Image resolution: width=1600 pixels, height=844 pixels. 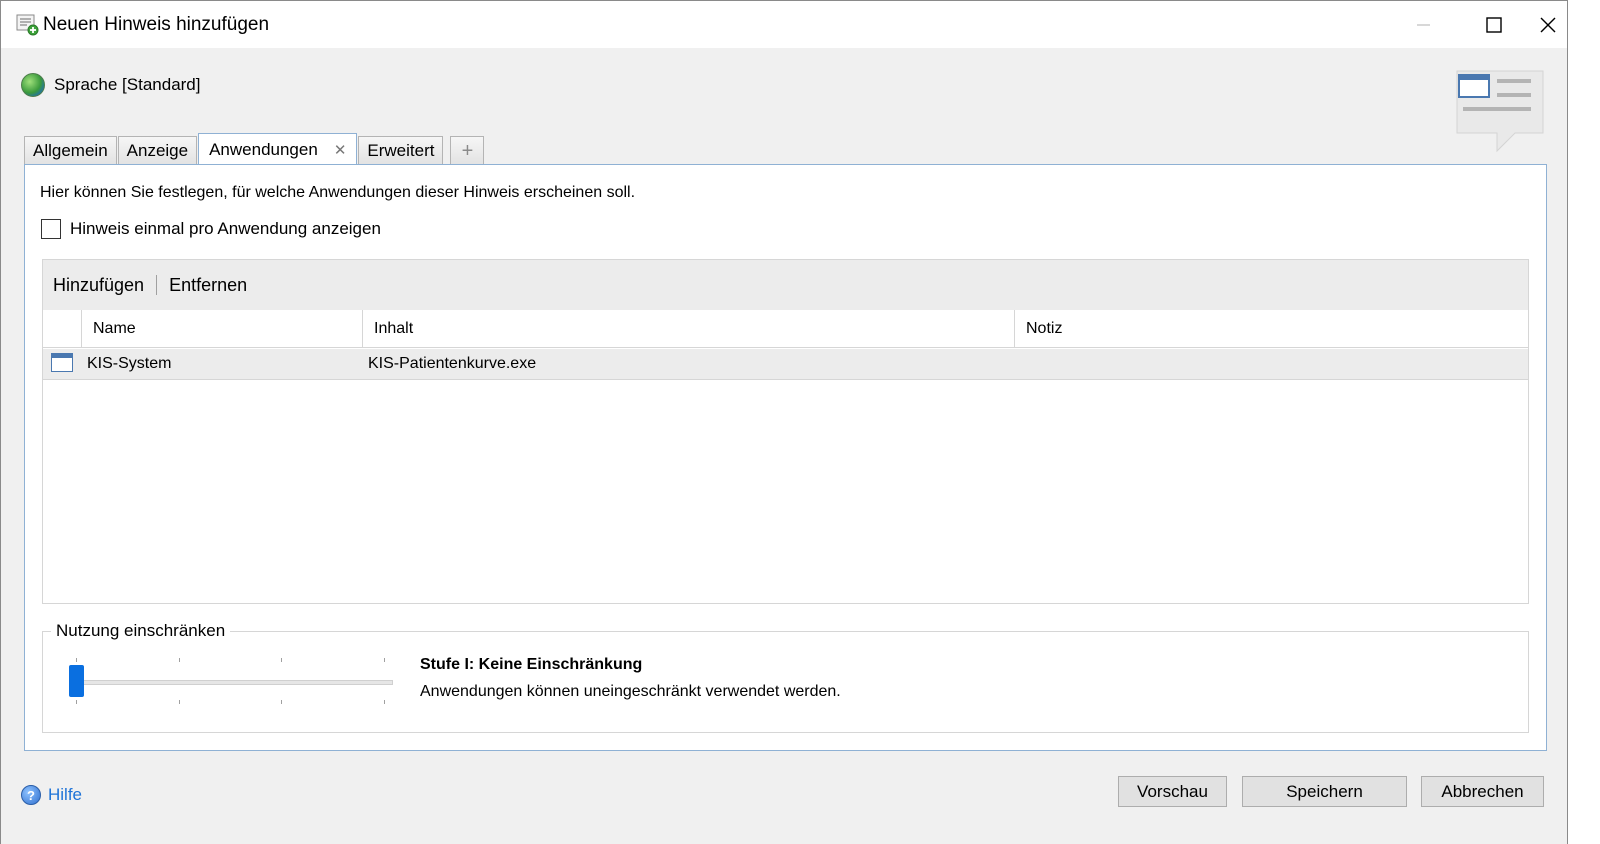 What do you see at coordinates (62, 329) in the screenshot?
I see `column-header-icon` at bounding box center [62, 329].